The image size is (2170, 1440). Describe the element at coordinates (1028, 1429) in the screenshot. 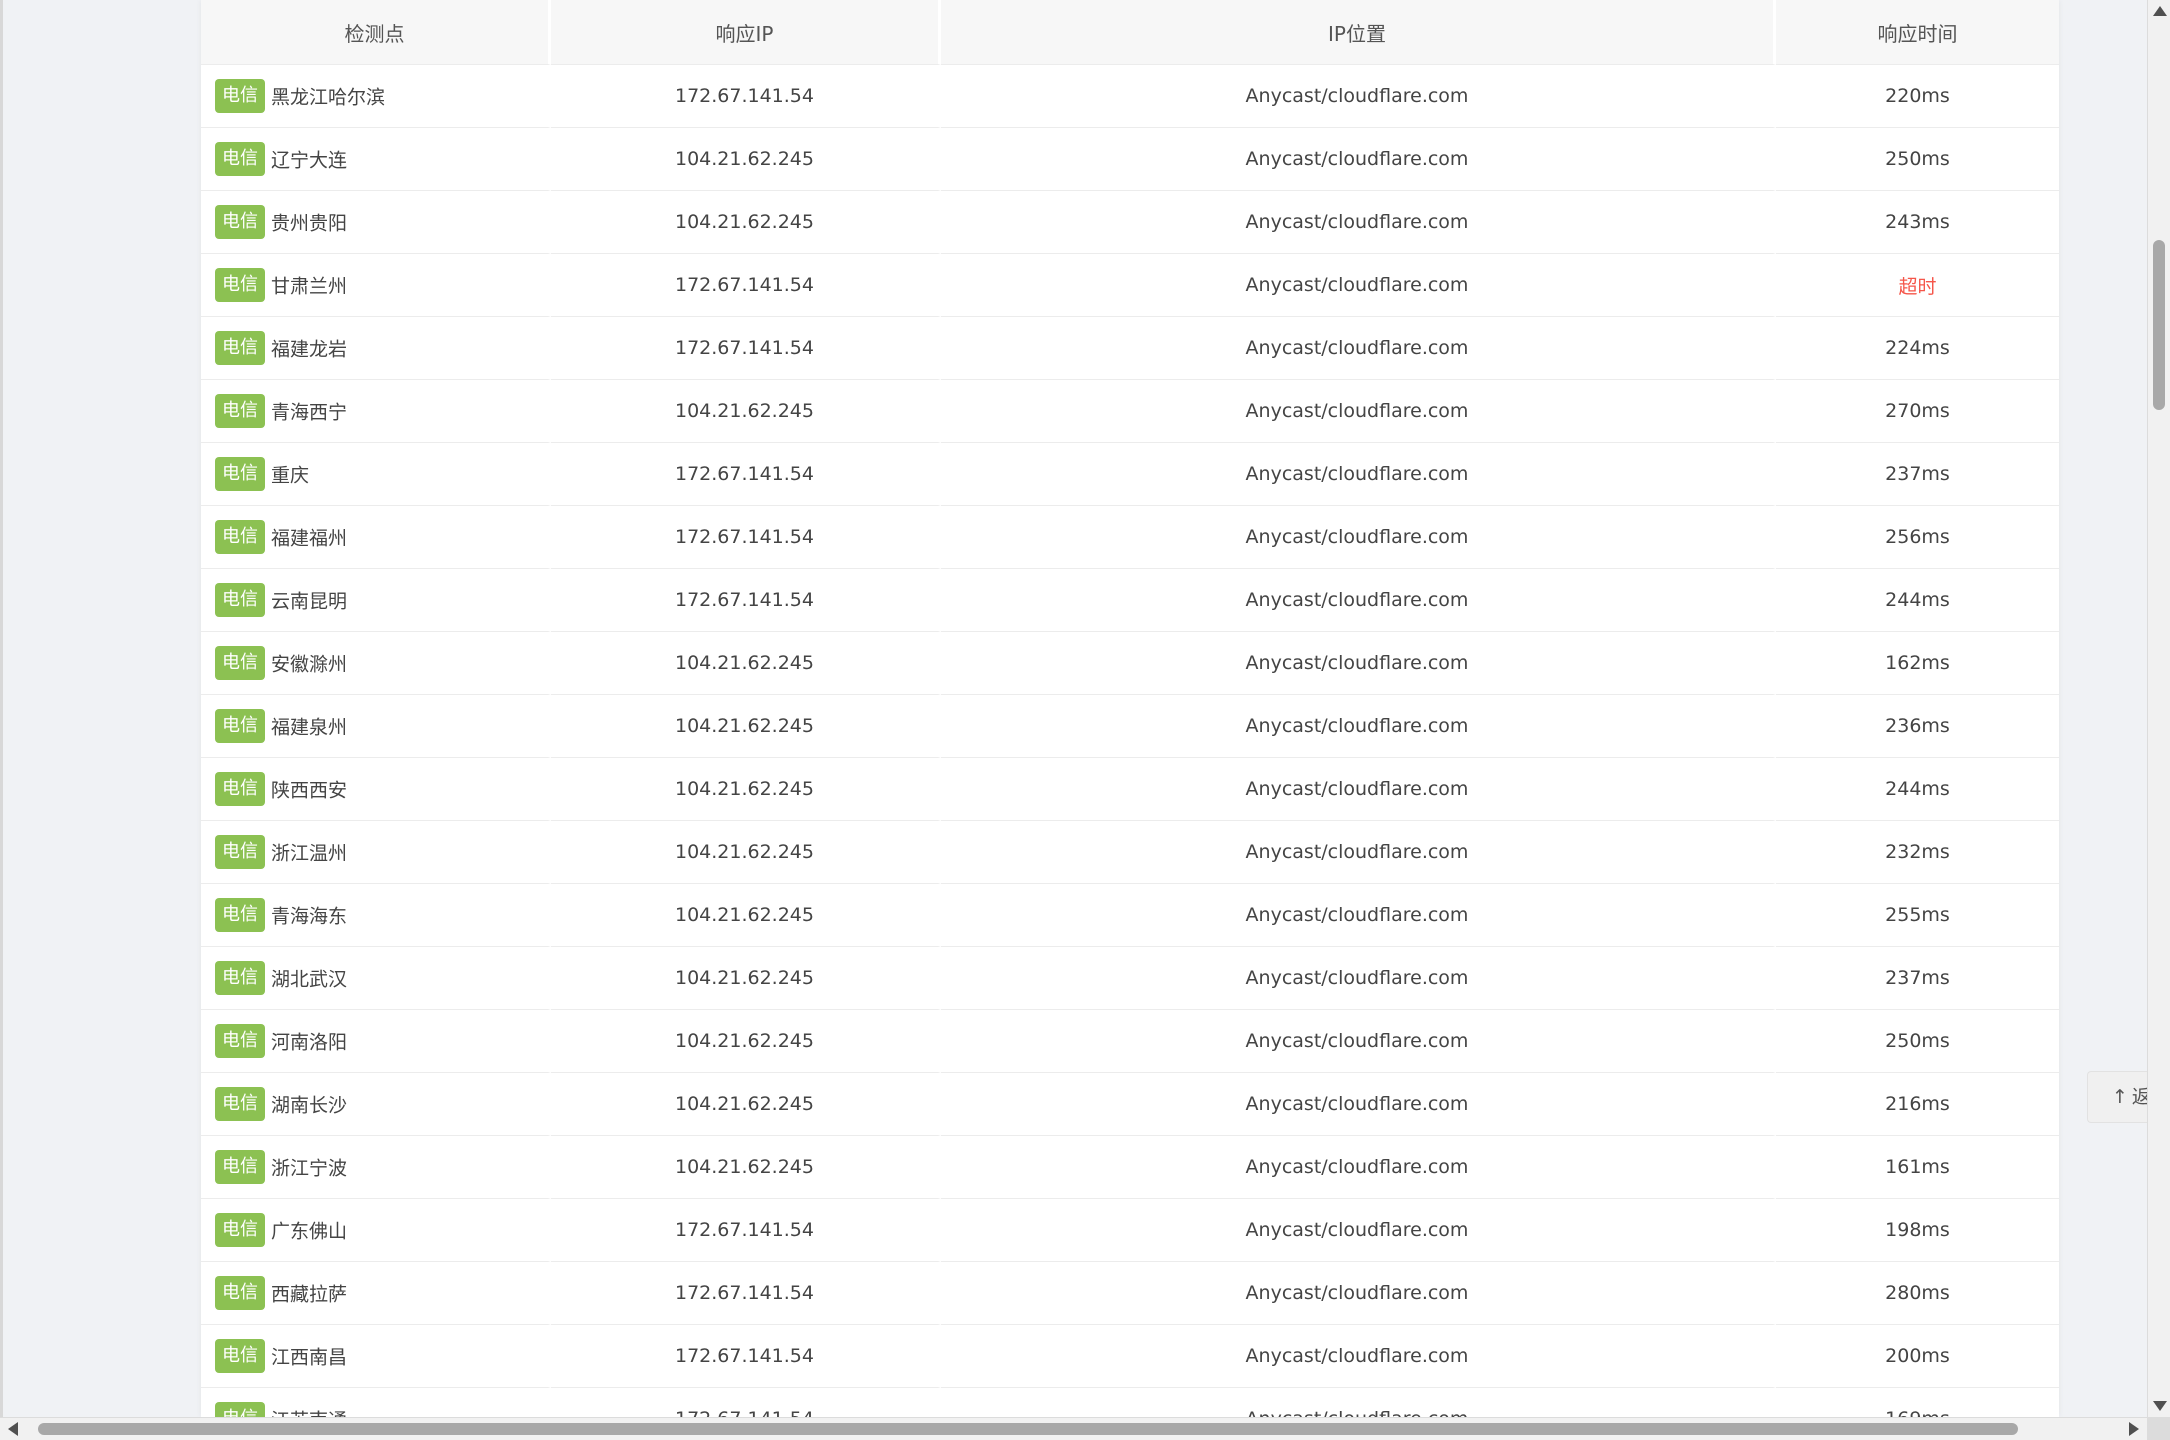

I see `horizontal-scroll-thumb` at that location.